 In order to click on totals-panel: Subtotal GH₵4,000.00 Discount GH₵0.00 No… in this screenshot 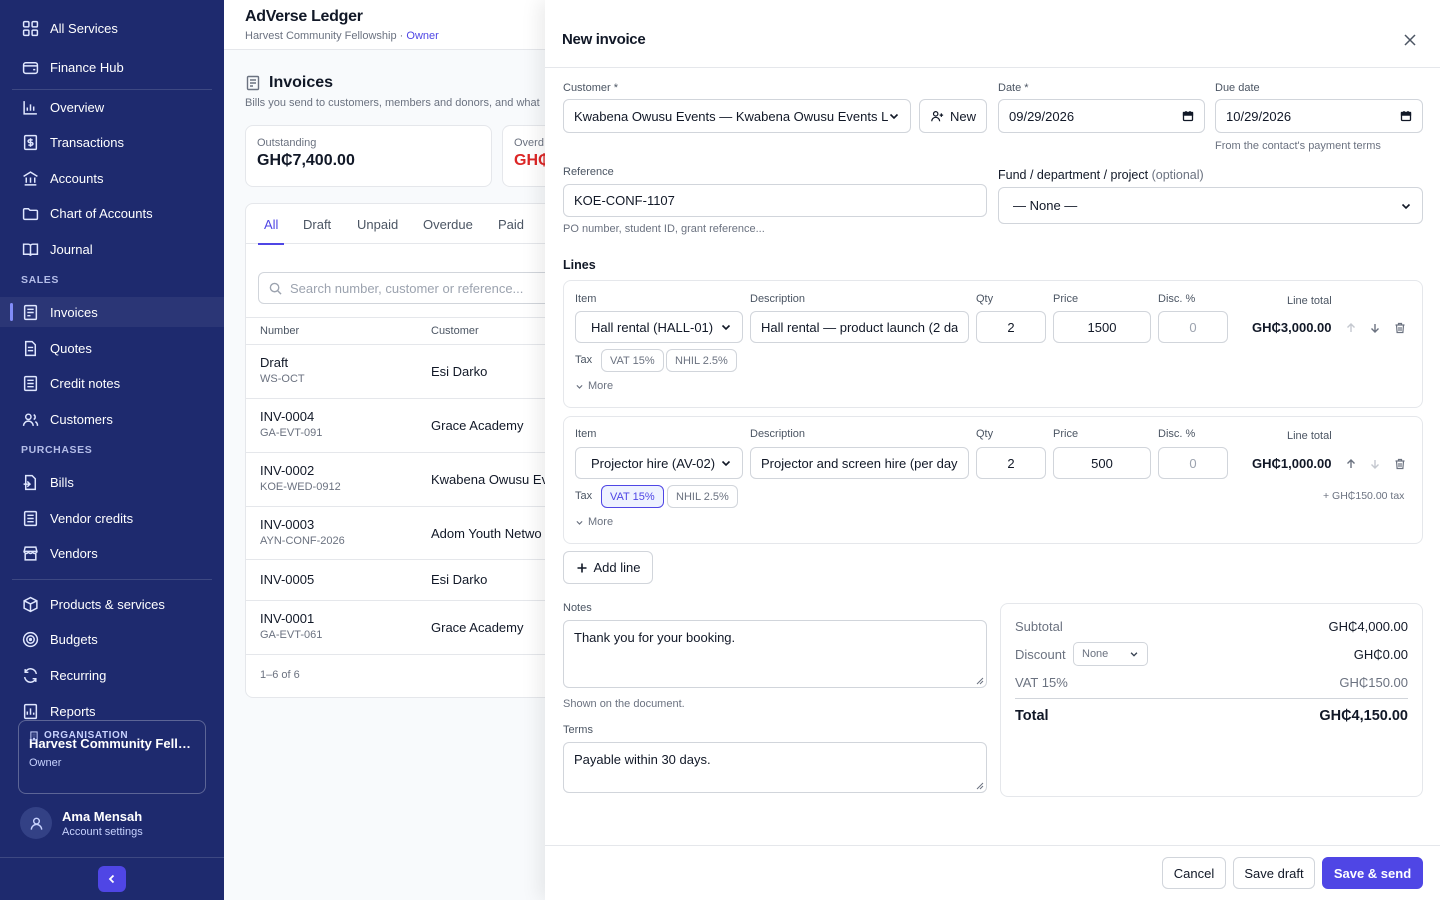, I will do `click(1211, 700)`.